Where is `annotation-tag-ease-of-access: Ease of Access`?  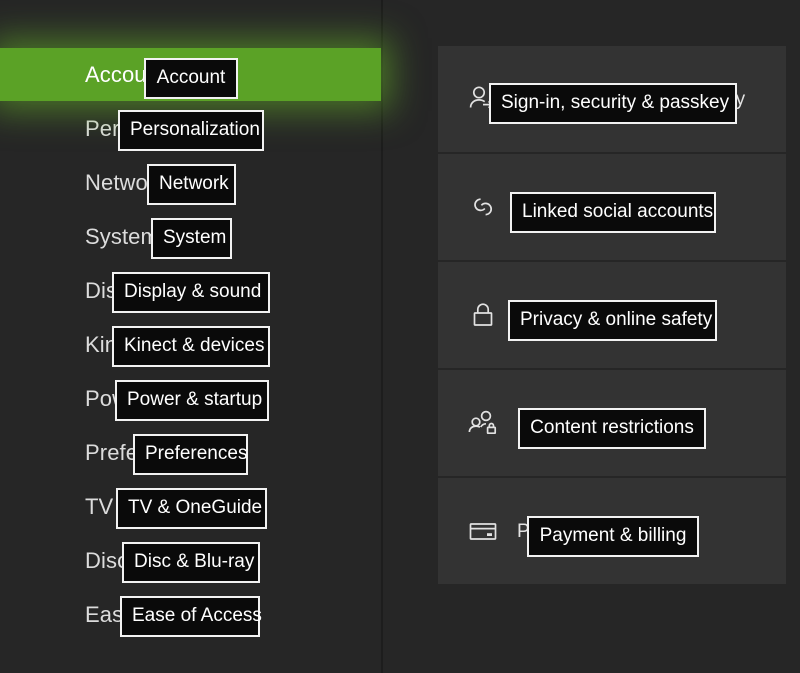 annotation-tag-ease-of-access: Ease of Access is located at coordinates (191, 616).